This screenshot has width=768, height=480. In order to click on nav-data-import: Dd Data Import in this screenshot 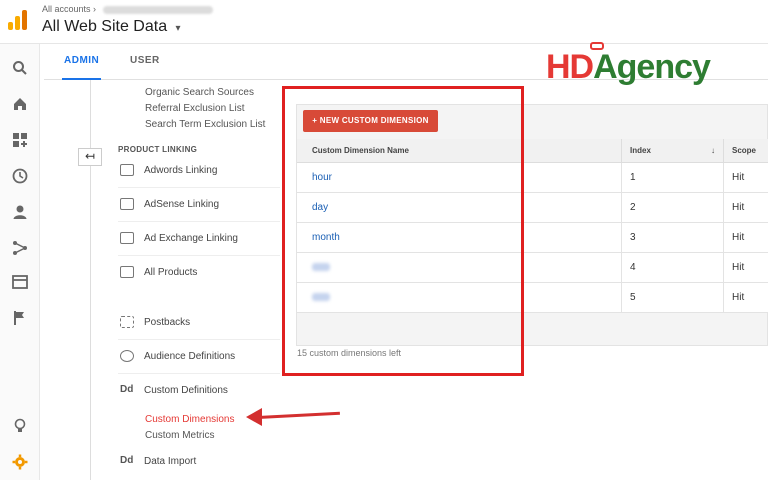, I will do `click(199, 462)`.